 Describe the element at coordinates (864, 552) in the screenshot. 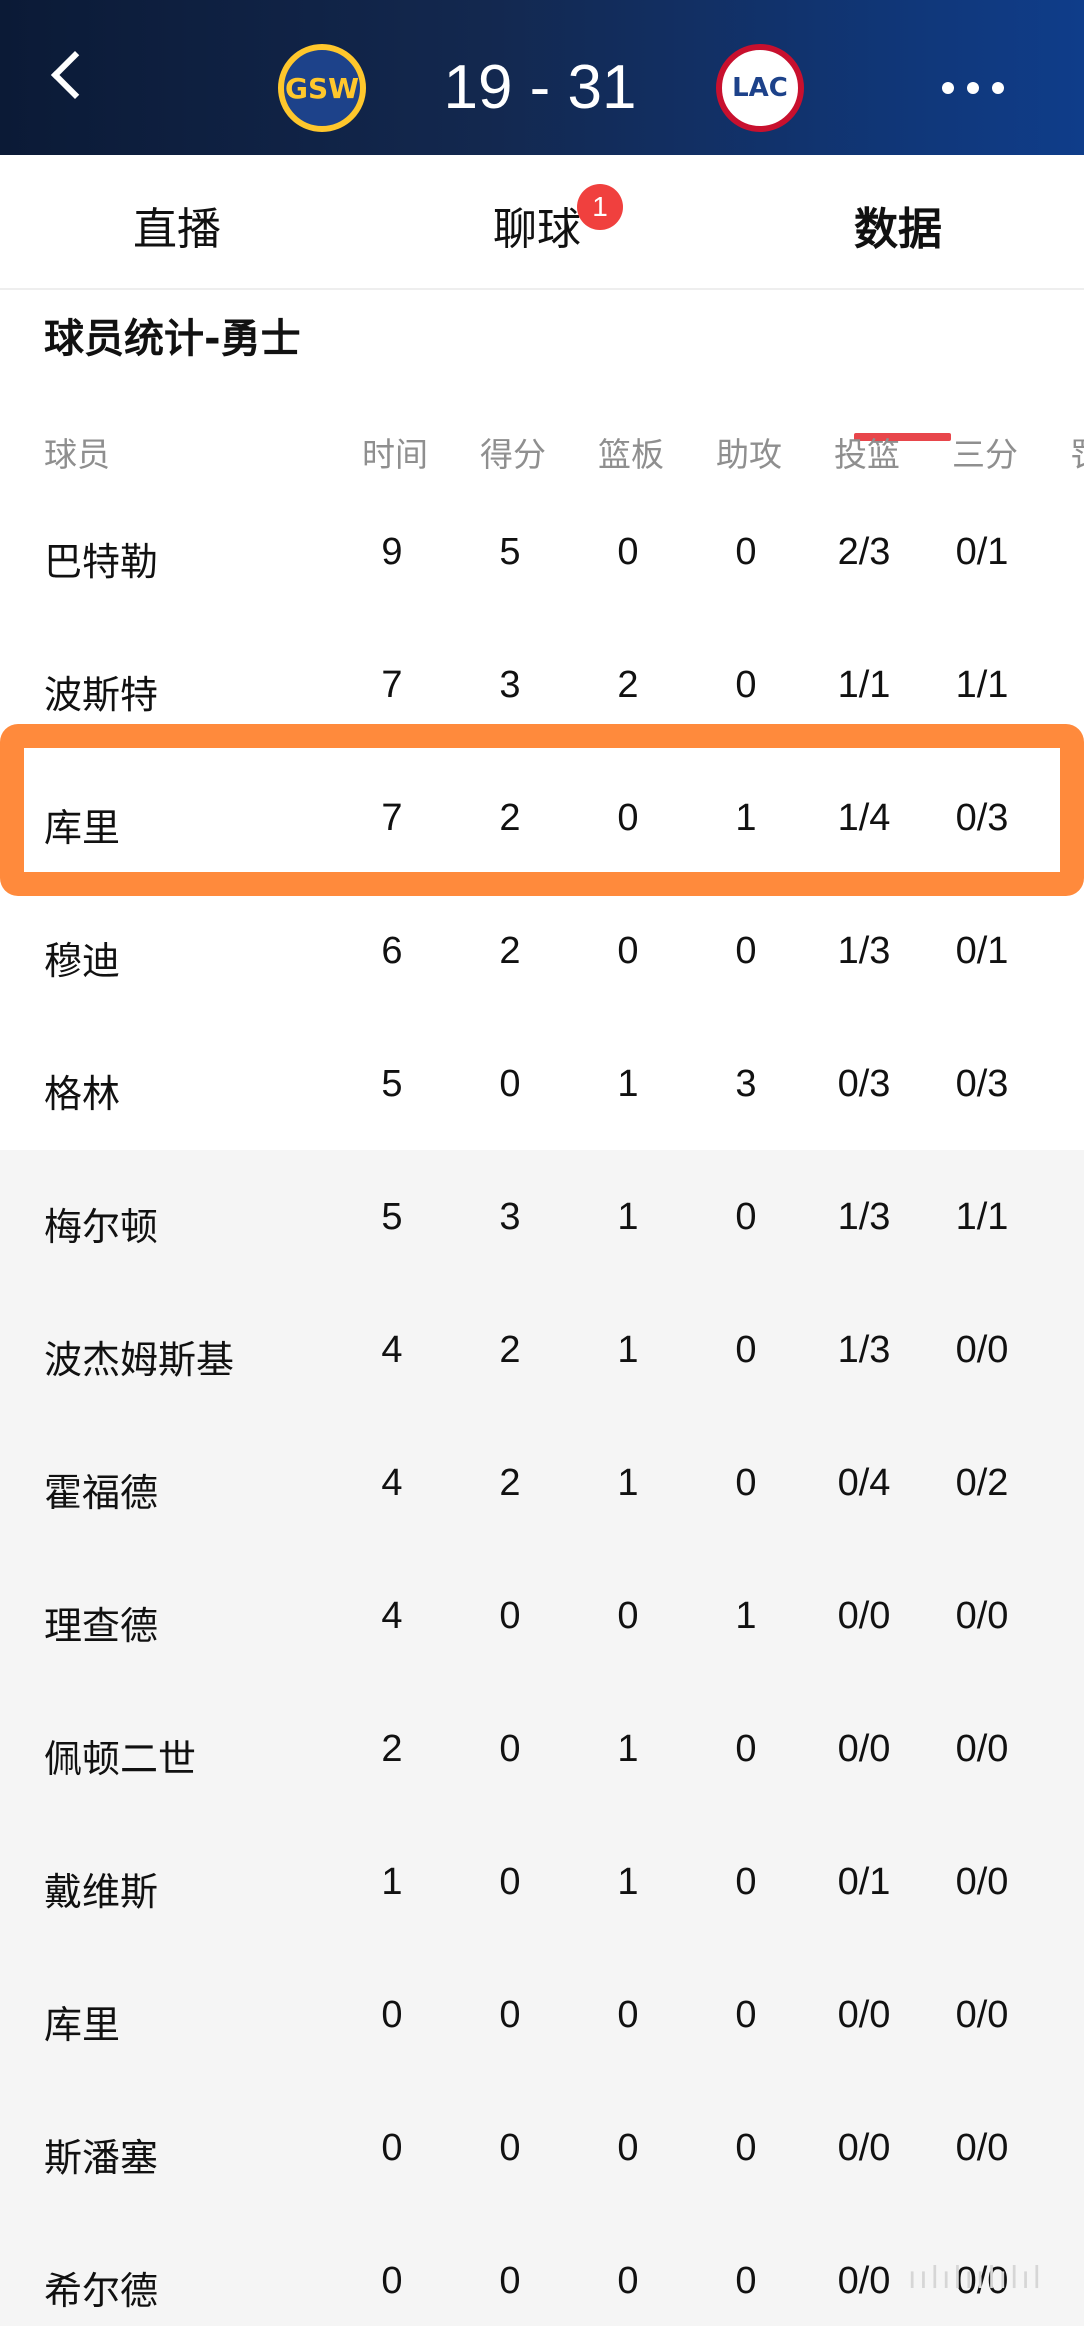

I see `stat-cell: 2/3` at that location.